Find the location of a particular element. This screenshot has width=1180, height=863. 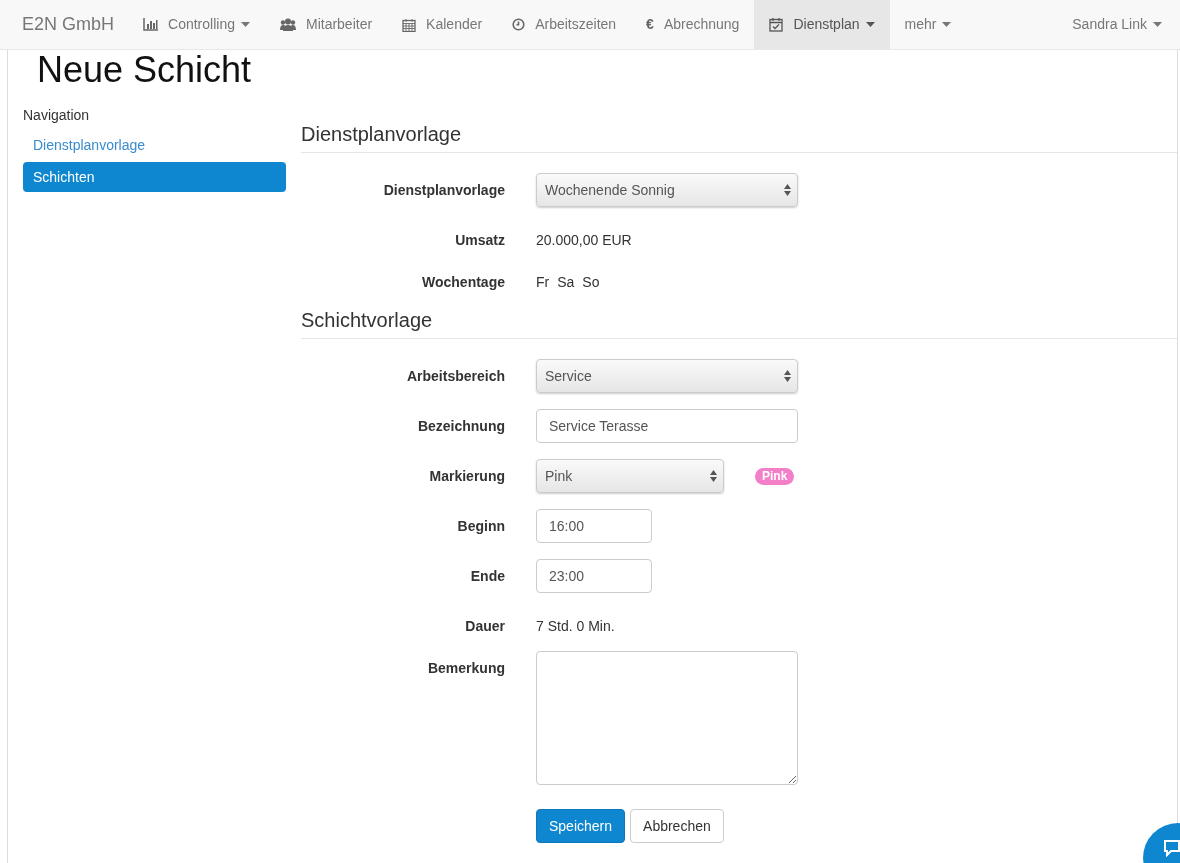

clock-icon is located at coordinates (519, 24).